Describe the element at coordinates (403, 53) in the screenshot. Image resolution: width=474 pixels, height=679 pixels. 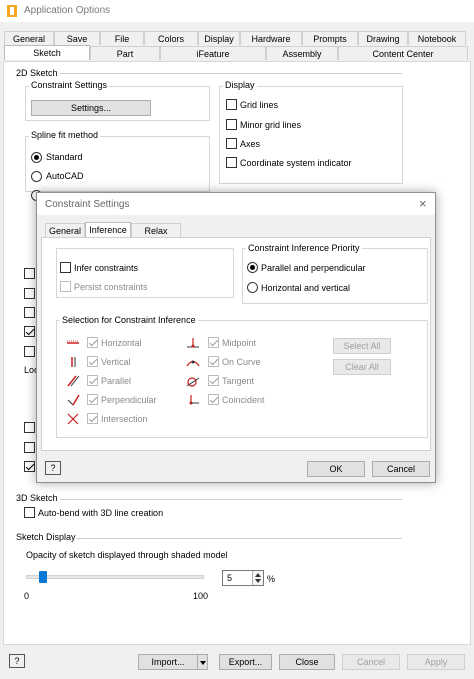
I see `tab-content-center: Content Center` at that location.